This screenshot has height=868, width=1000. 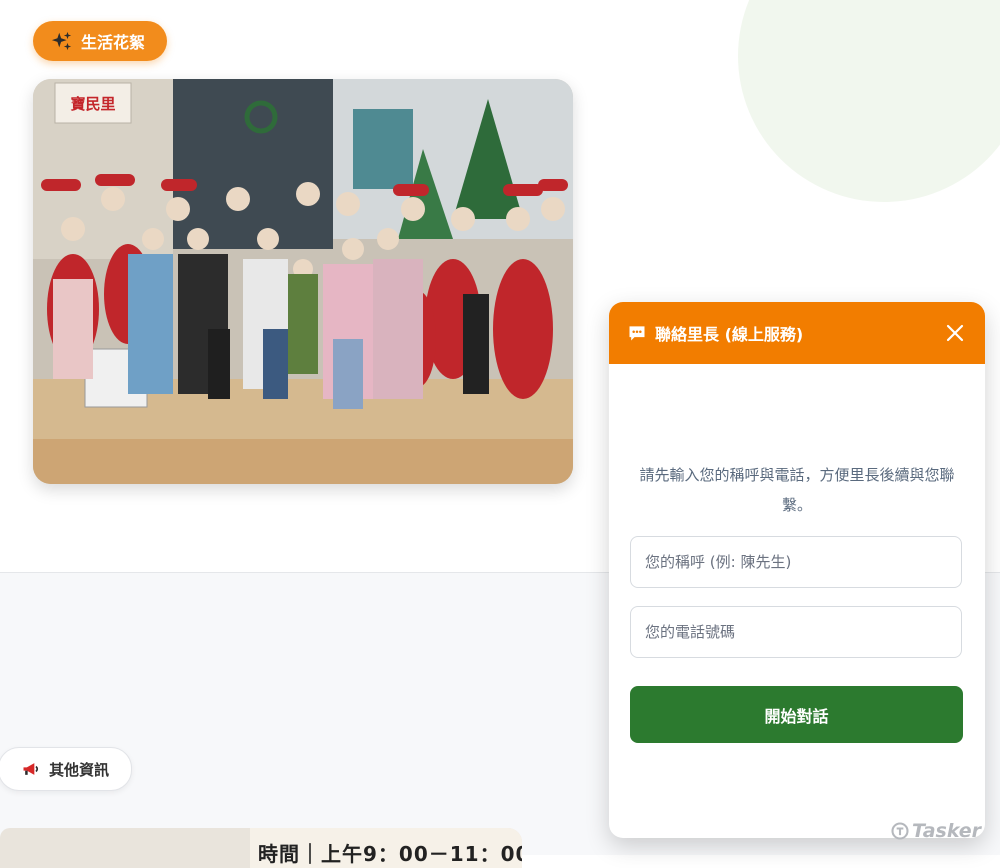 I want to click on close-icon, so click(x=955, y=333).